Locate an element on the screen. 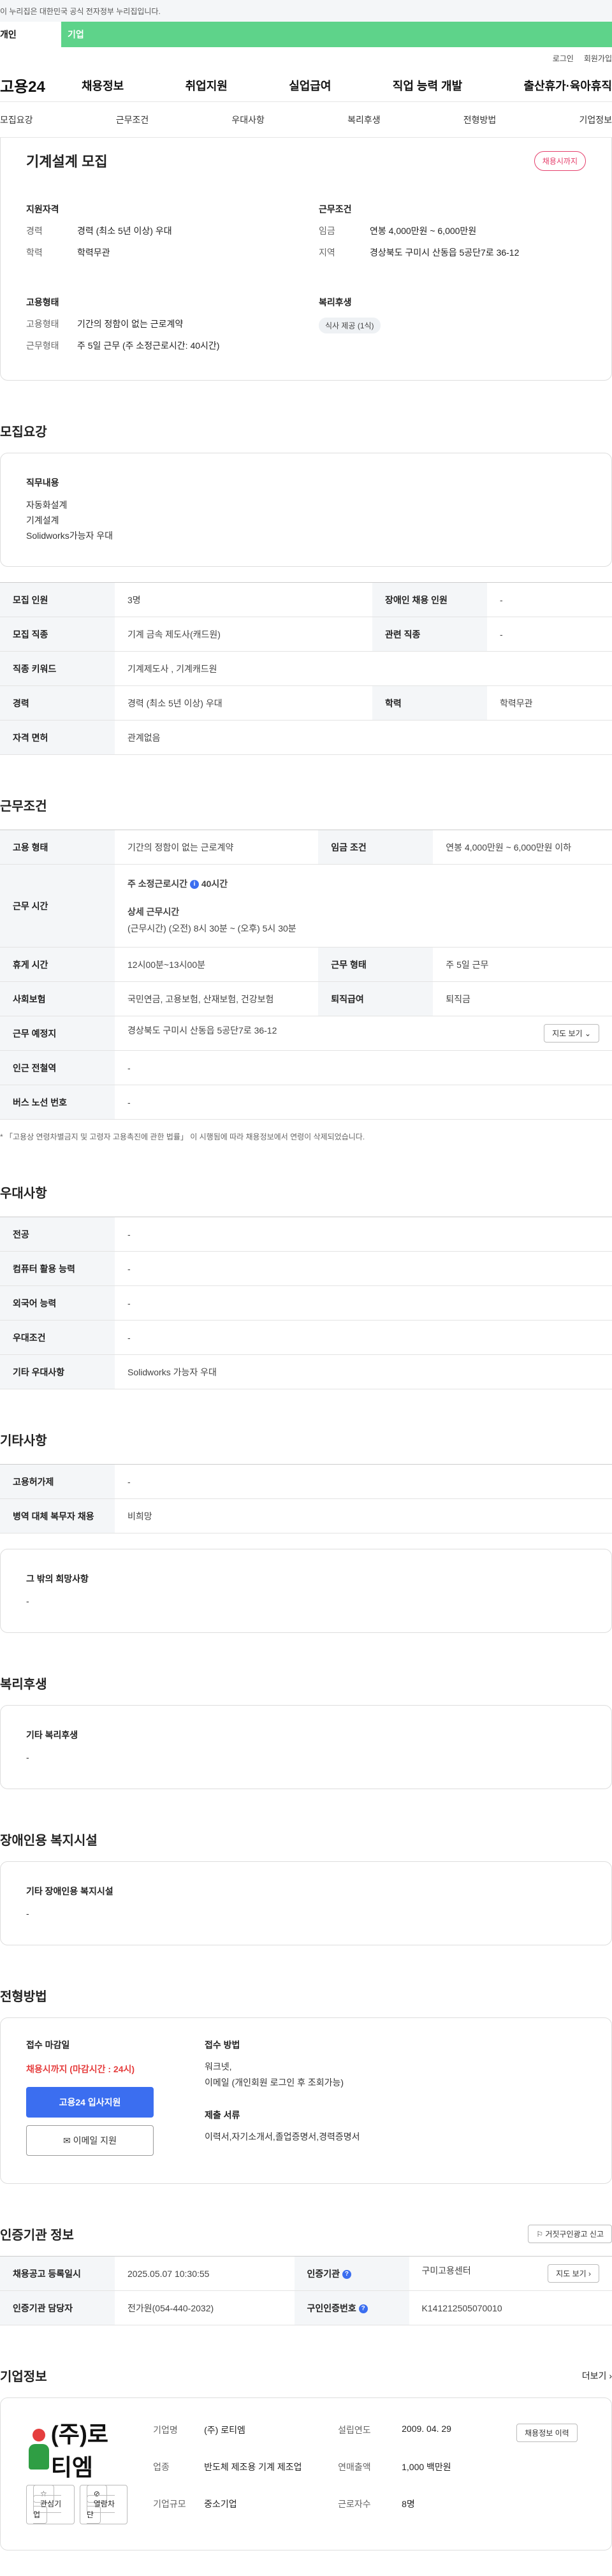 The height and width of the screenshot is (2576, 612). table-value: 기간의 정함이 없는 근로계약 is located at coordinates (217, 848).